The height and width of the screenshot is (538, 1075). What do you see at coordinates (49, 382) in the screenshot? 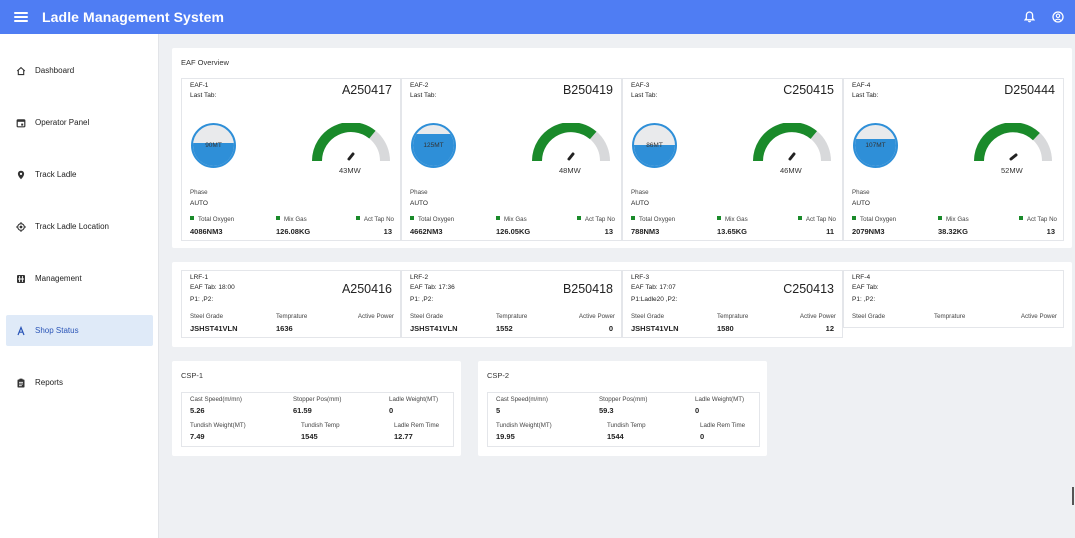
I see `sidebar-item-label: Reports` at bounding box center [49, 382].